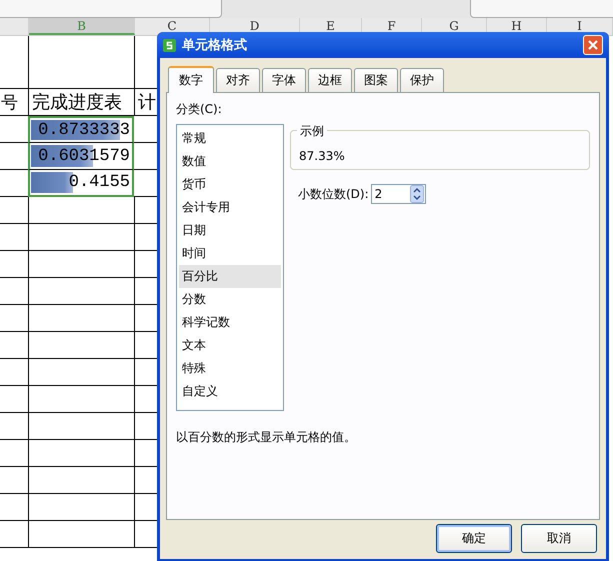 The image size is (613, 561). I want to click on category-item: 常规, so click(230, 138).